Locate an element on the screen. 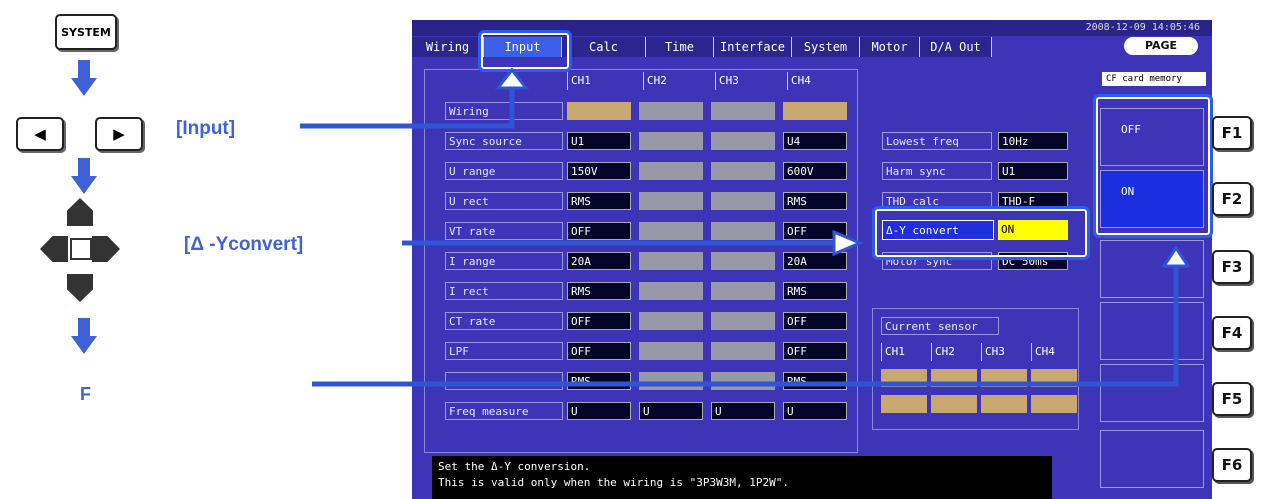 The height and width of the screenshot is (499, 1266). f4-key: F4 is located at coordinates (1232, 333).